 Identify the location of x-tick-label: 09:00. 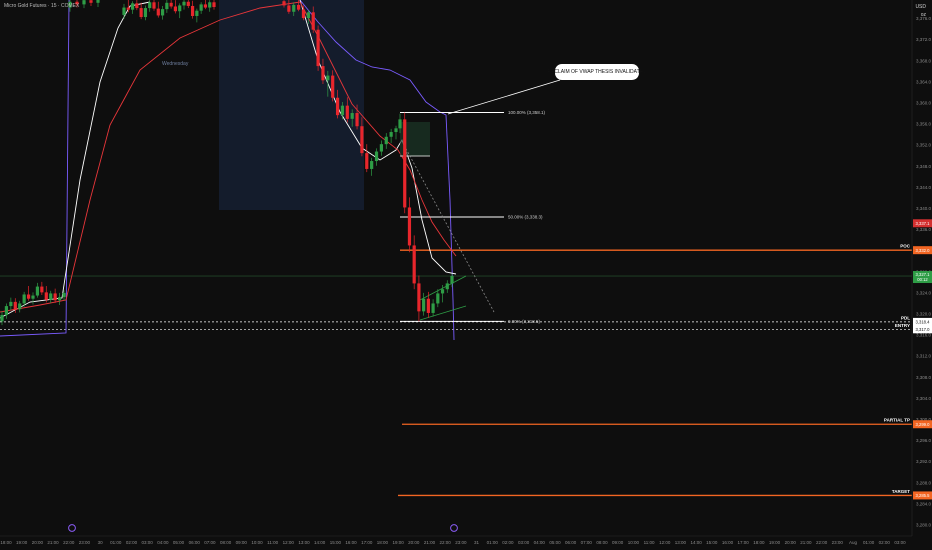
(618, 542).